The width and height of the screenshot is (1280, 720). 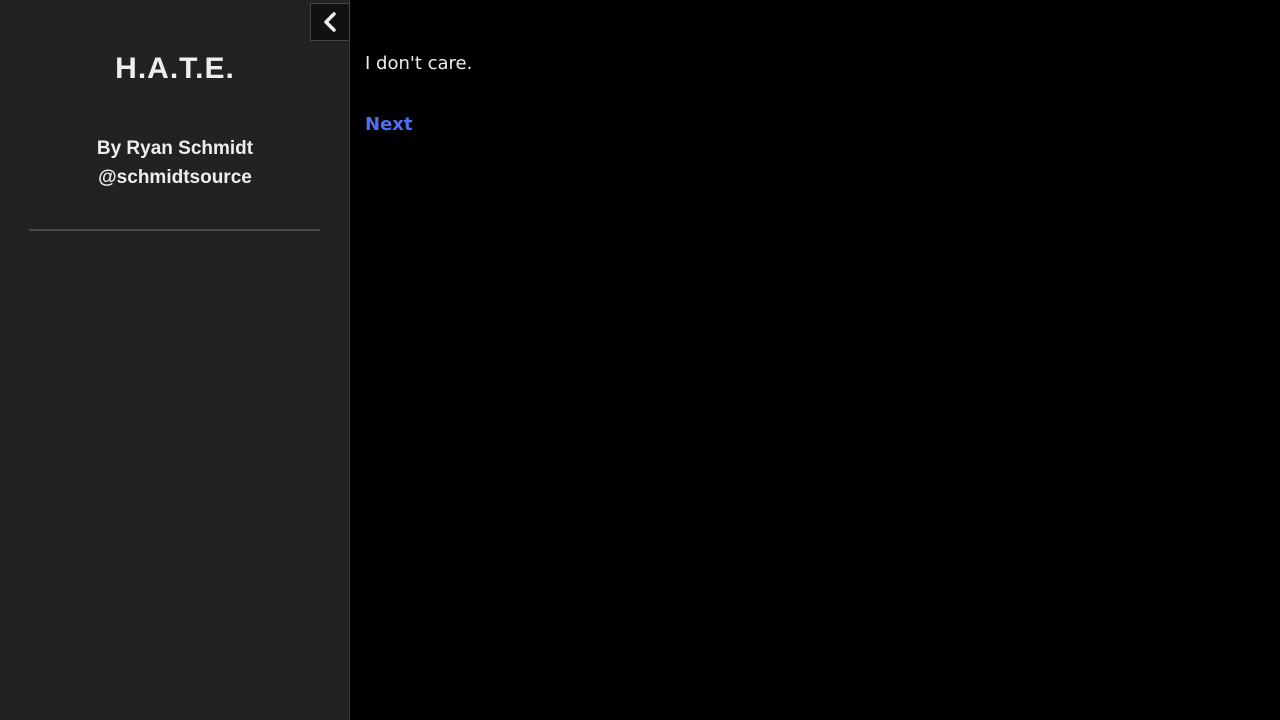 What do you see at coordinates (175, 177) in the screenshot?
I see `author-handle: @schmidtsource` at bounding box center [175, 177].